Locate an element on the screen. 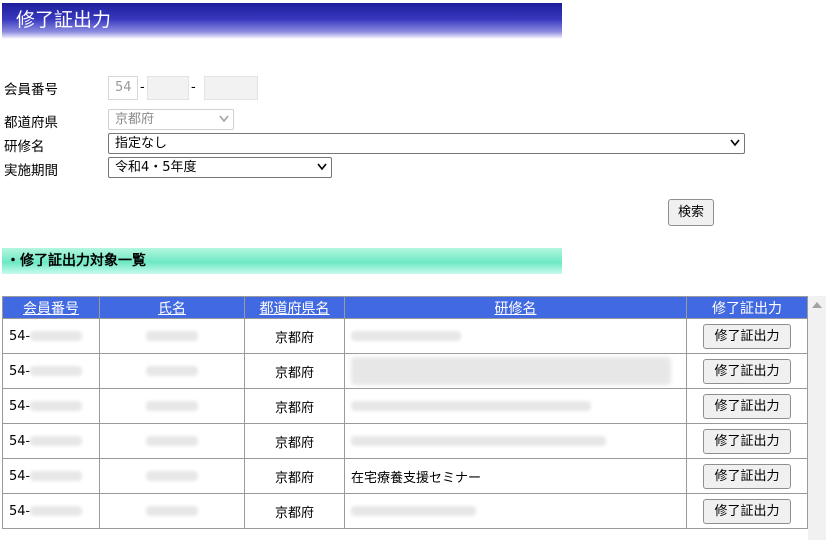 This screenshot has width=833, height=540. section-title: ・修了証出力対象一覧 is located at coordinates (282, 261).